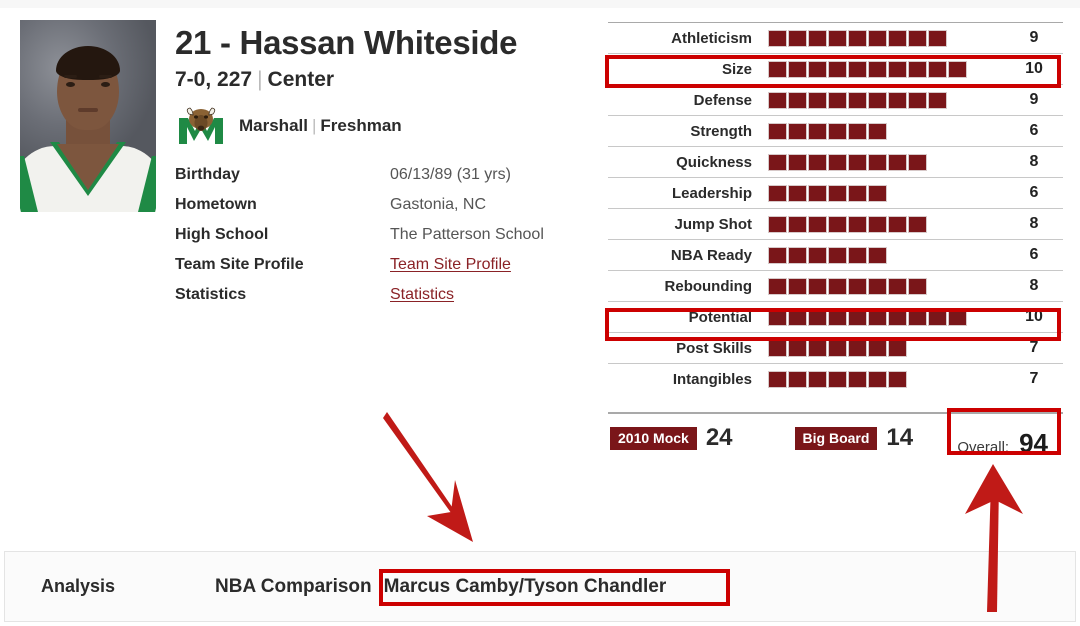 The width and height of the screenshot is (1080, 626). I want to click on overall-score-box: Overall: 94, so click(1002, 444).